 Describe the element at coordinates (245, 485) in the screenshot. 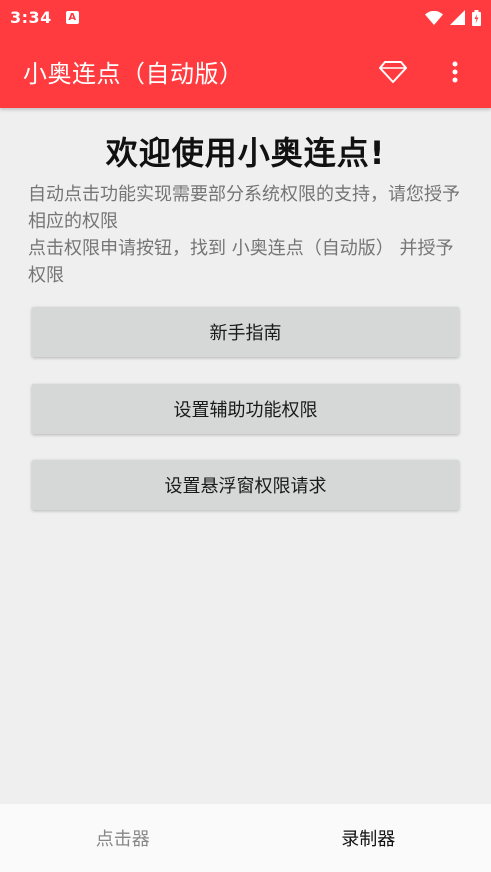

I see `overlay-permission-button: 设置悬浮窗权限请求` at that location.